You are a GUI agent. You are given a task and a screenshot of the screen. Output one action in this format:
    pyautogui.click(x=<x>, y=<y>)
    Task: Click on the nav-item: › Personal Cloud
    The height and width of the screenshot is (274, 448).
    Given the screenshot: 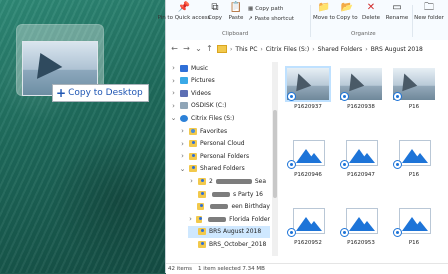 What is the action you would take?
    pyautogui.click(x=224, y=144)
    